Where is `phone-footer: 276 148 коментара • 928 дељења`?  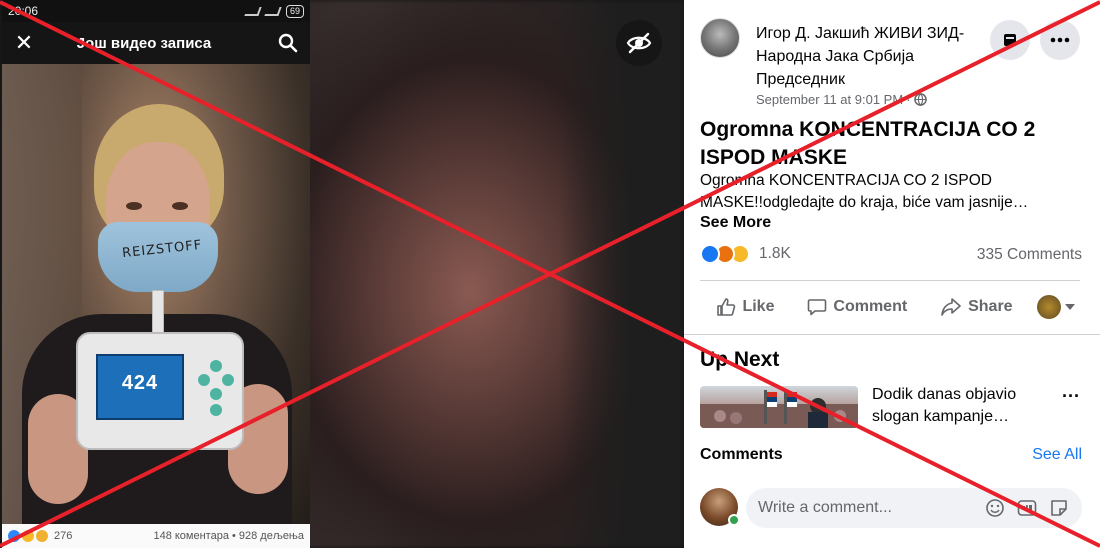 phone-footer: 276 148 коментара • 928 дељења is located at coordinates (156, 536).